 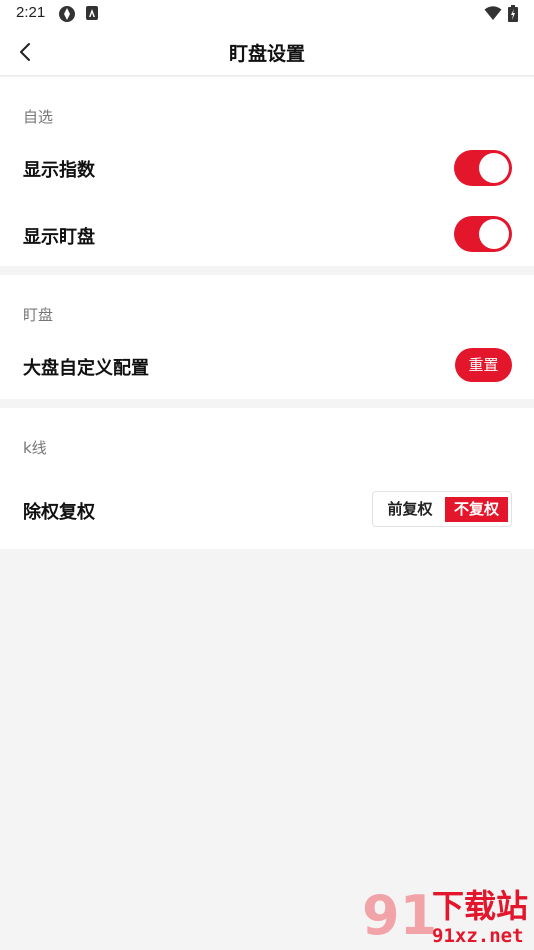 What do you see at coordinates (410, 509) in the screenshot?
I see `segment-forward-adjusted: 前复权` at bounding box center [410, 509].